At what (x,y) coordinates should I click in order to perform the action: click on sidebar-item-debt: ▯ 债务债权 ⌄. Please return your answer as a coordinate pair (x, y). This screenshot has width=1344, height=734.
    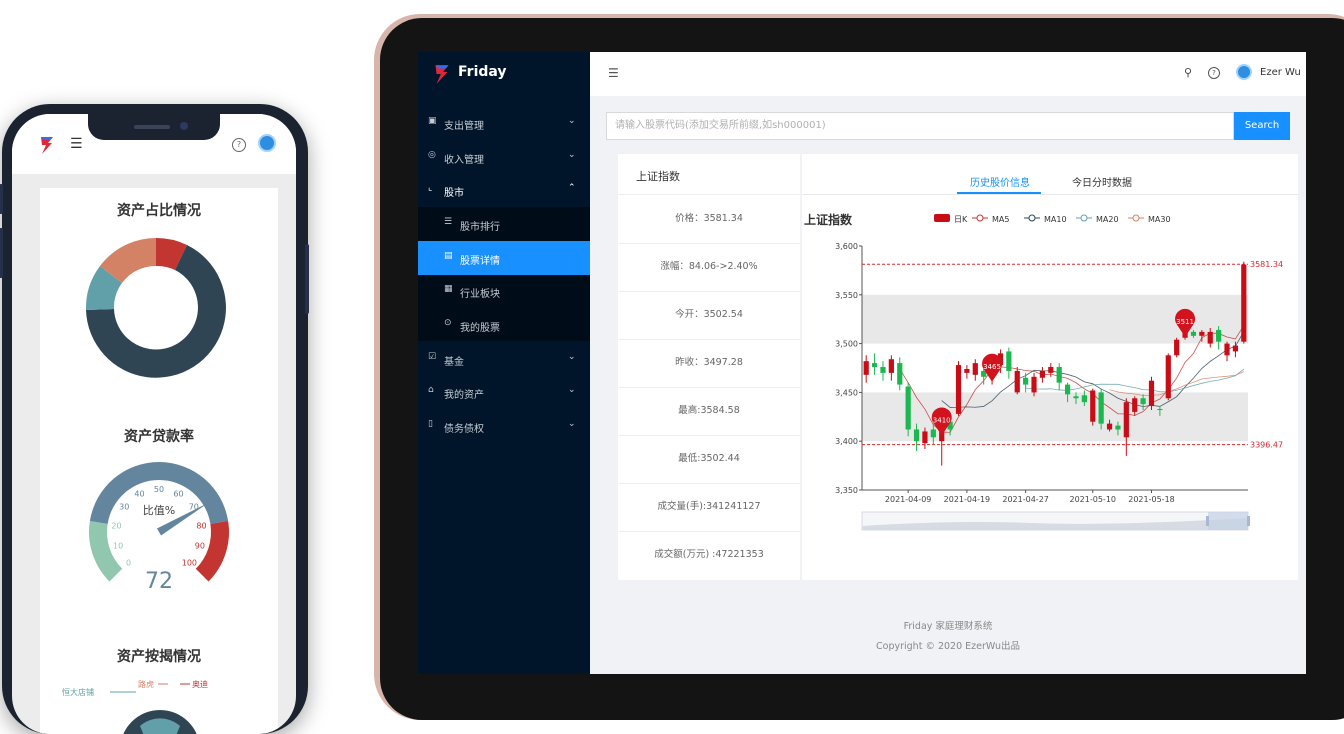
    Looking at the image, I should click on (504, 426).